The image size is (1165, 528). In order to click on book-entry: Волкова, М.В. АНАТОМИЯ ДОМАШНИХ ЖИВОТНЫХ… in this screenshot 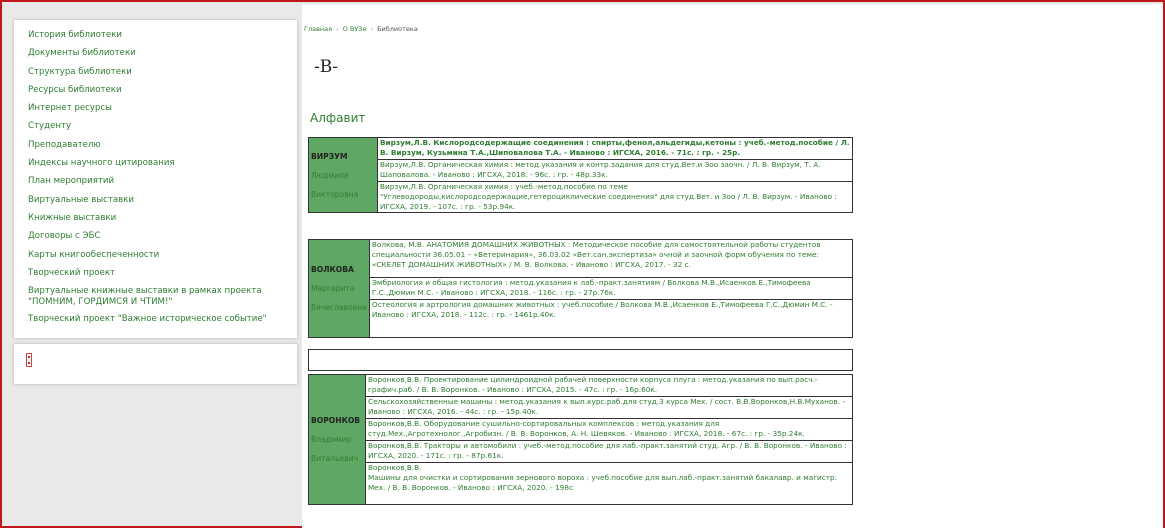, I will do `click(611, 258)`.